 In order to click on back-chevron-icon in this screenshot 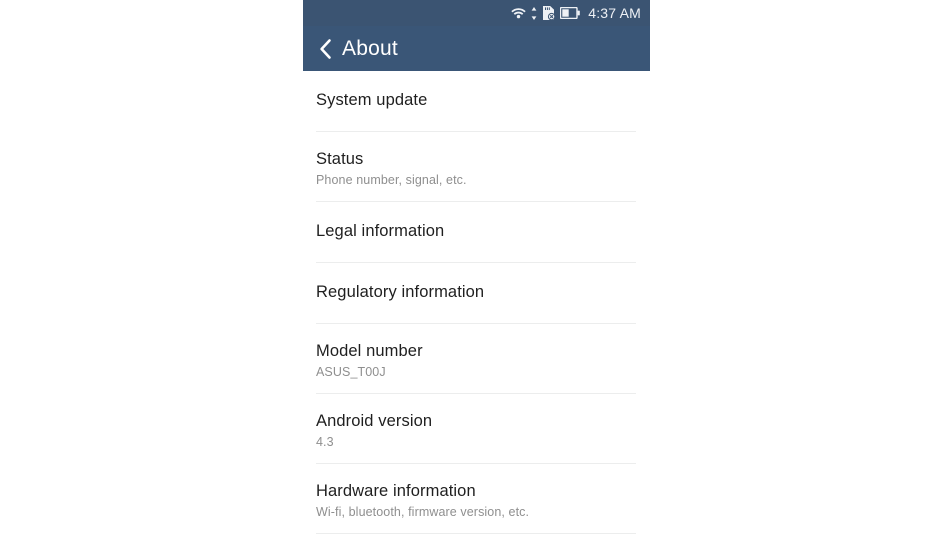, I will do `click(325, 49)`.